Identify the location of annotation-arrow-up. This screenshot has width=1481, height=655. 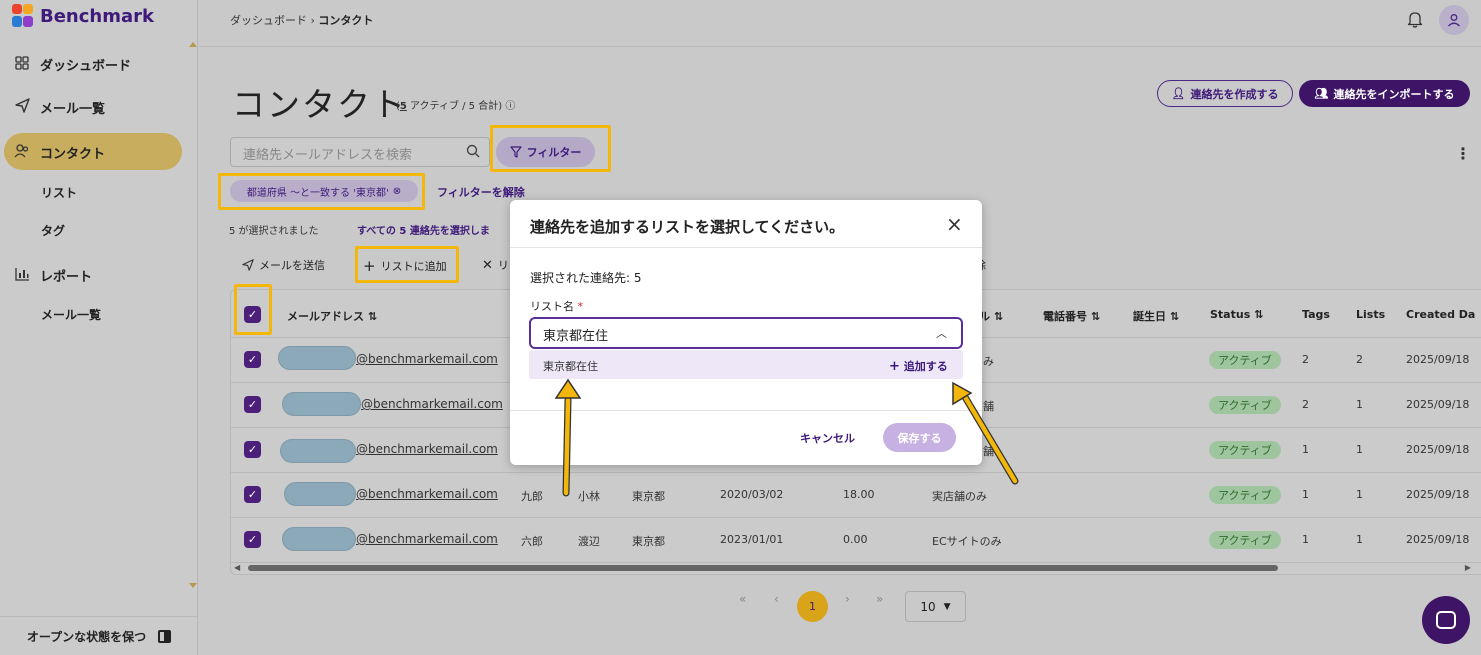
(568, 437).